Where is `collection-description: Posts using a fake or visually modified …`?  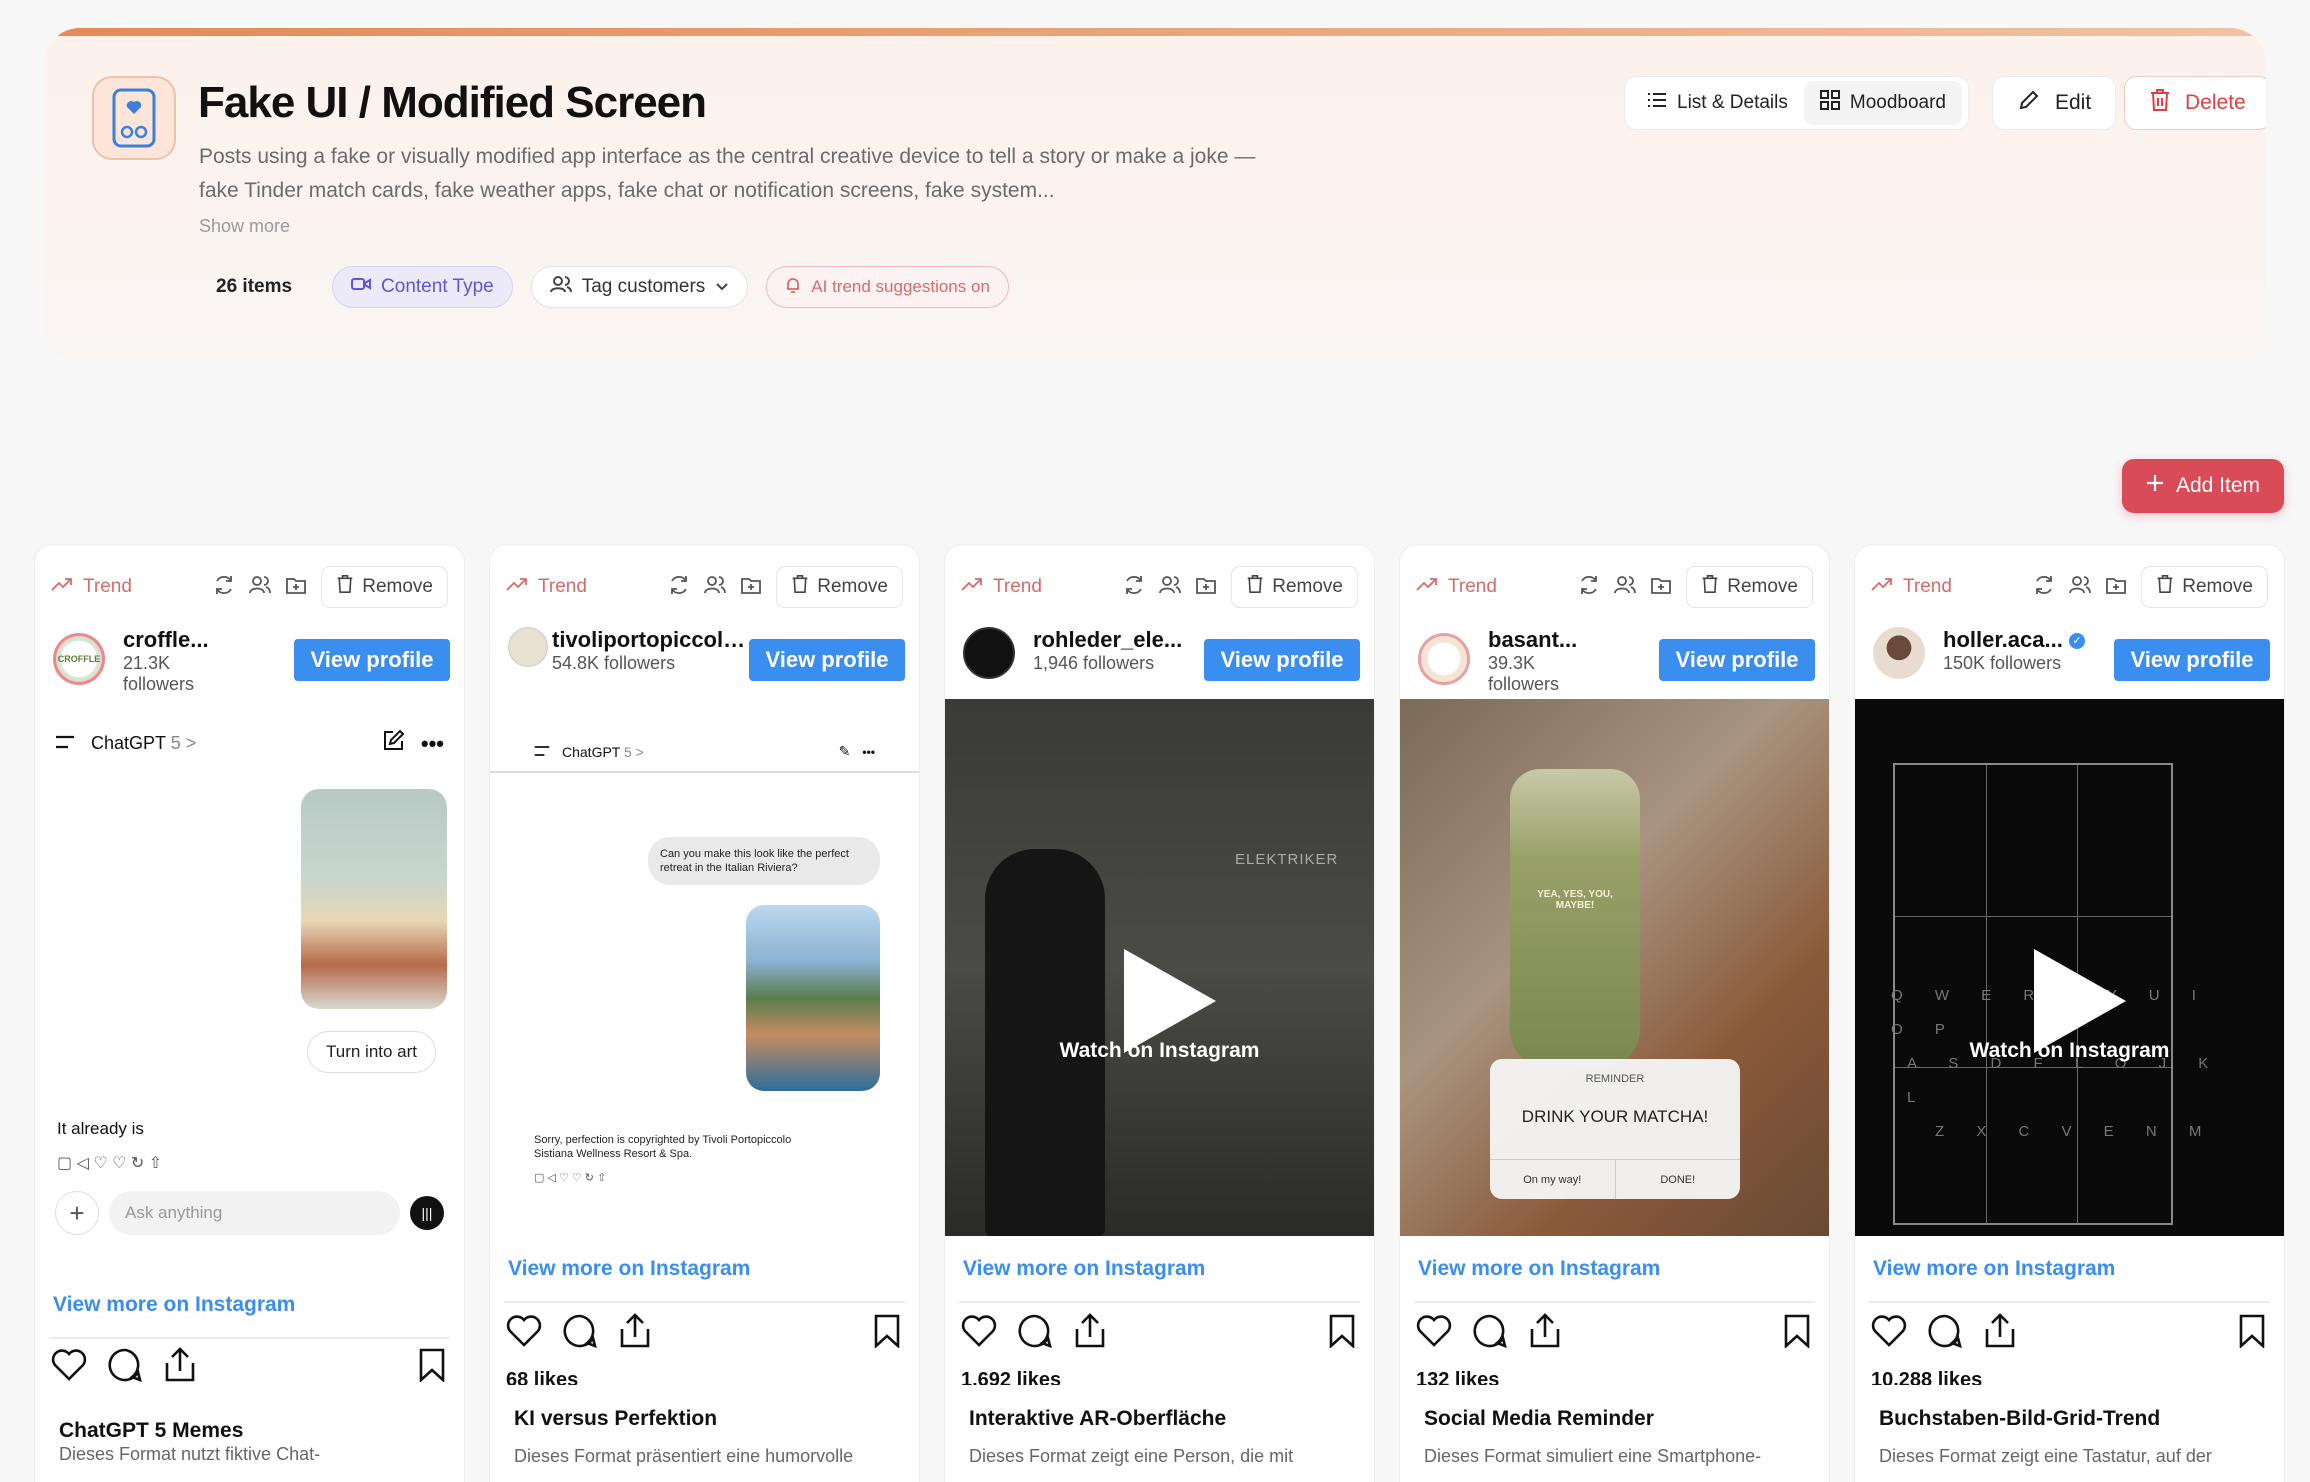 collection-description: Posts using a fake or visually modified … is located at coordinates (727, 173).